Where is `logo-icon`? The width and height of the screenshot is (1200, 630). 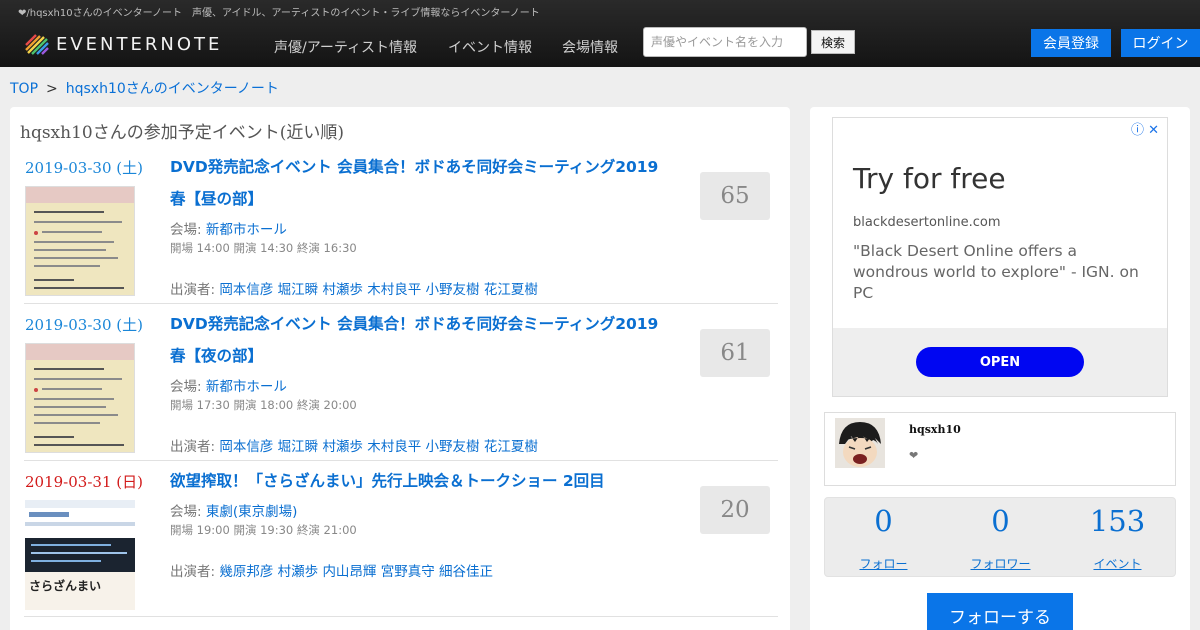 logo-icon is located at coordinates (37, 44).